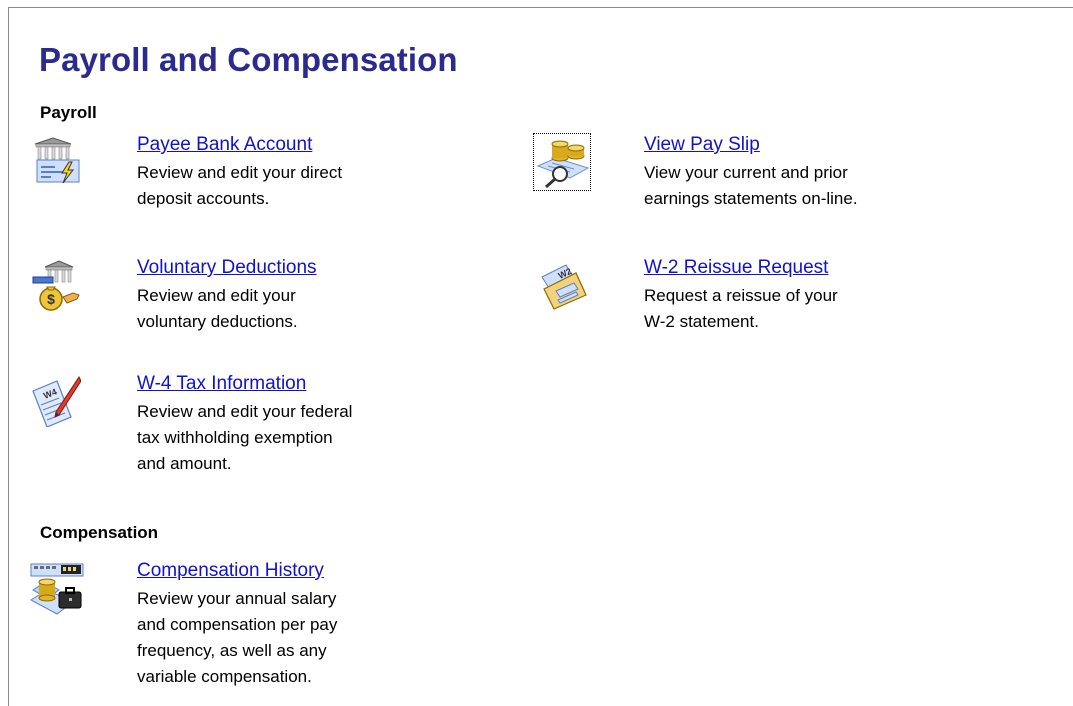 The image size is (1073, 706). Describe the element at coordinates (741, 308) in the screenshot. I see `w2-reissue-request-description: Request a reissue of your W-2 statement.` at that location.